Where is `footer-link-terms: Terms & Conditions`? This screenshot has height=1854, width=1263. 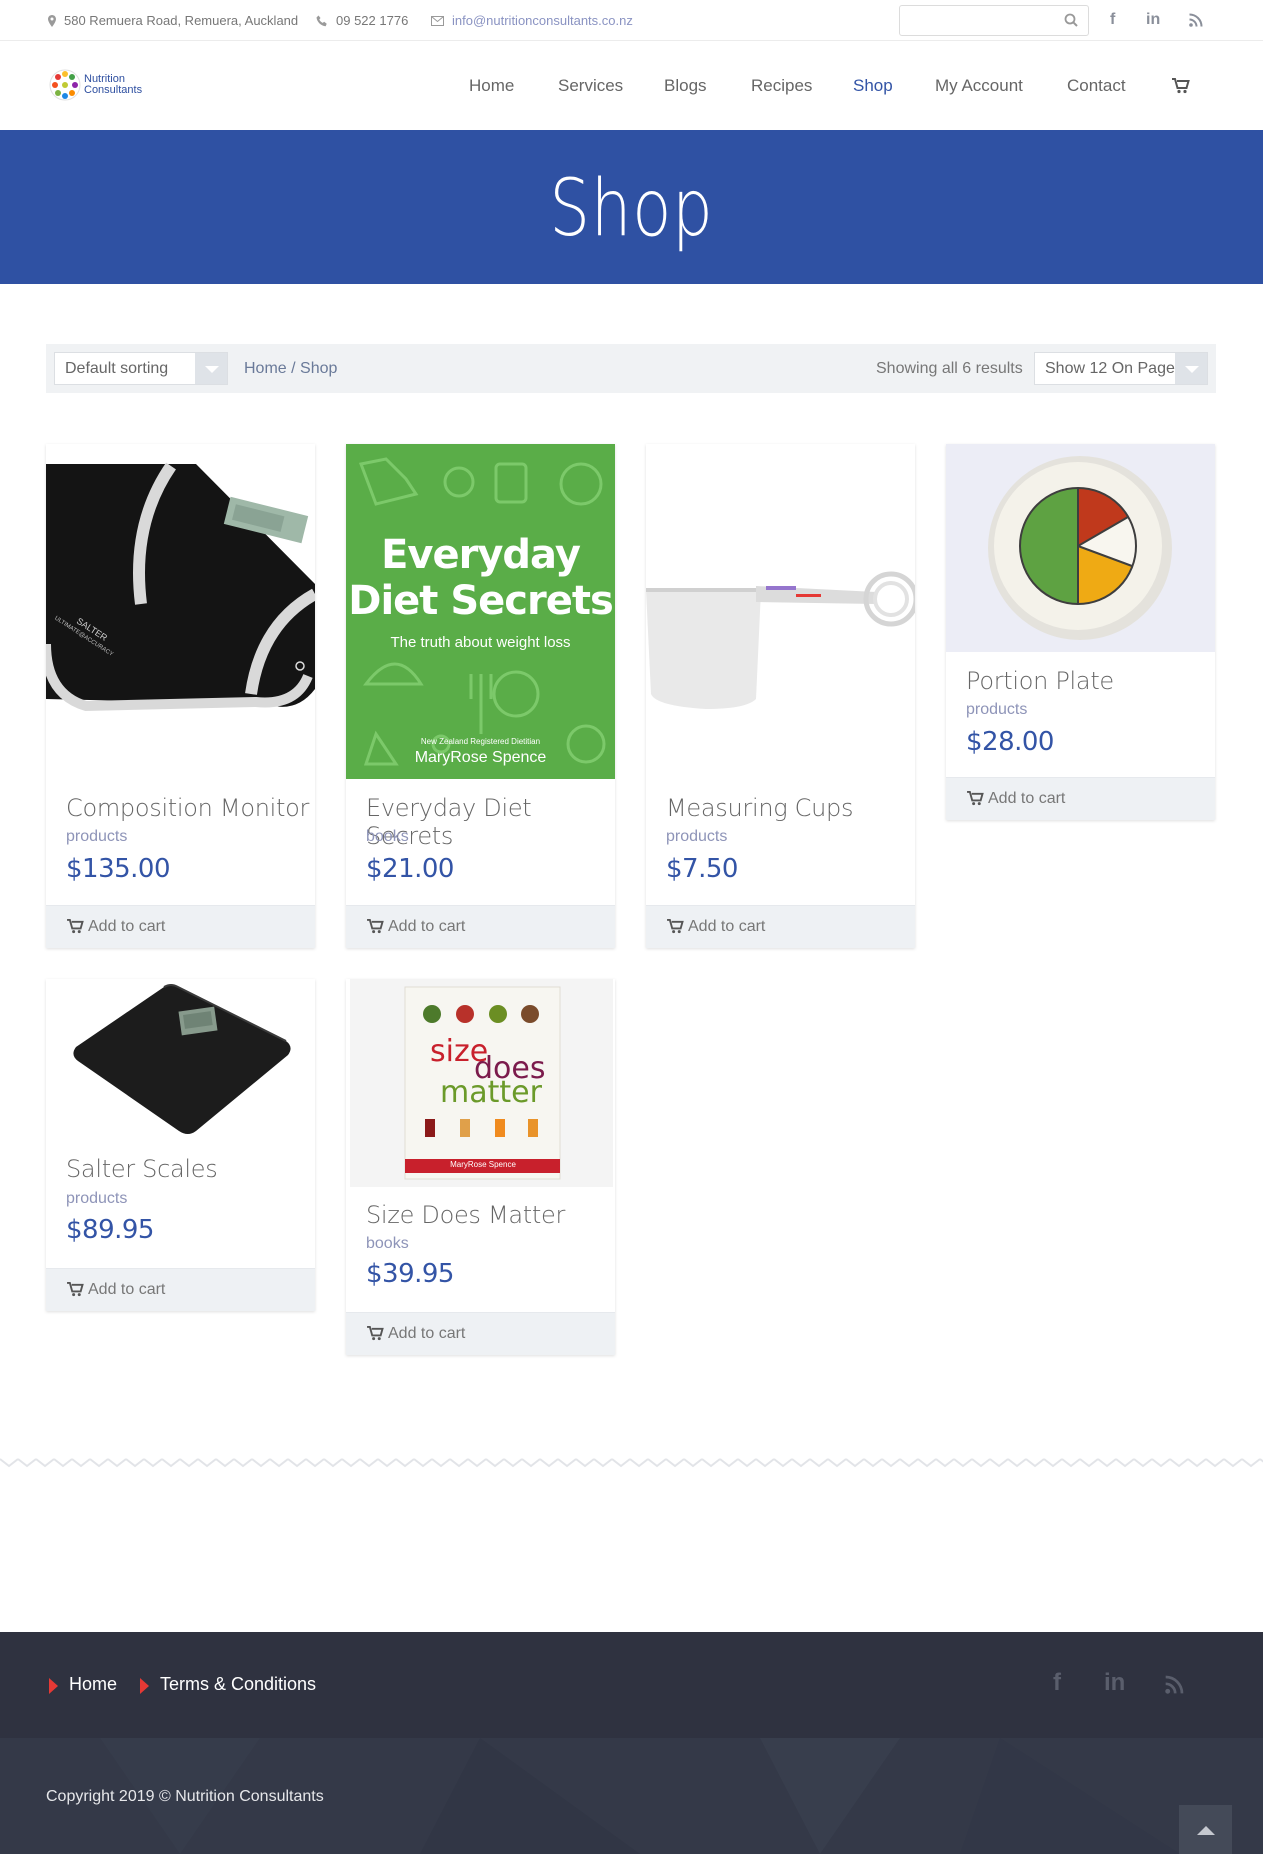 footer-link-terms: Terms & Conditions is located at coordinates (238, 1684).